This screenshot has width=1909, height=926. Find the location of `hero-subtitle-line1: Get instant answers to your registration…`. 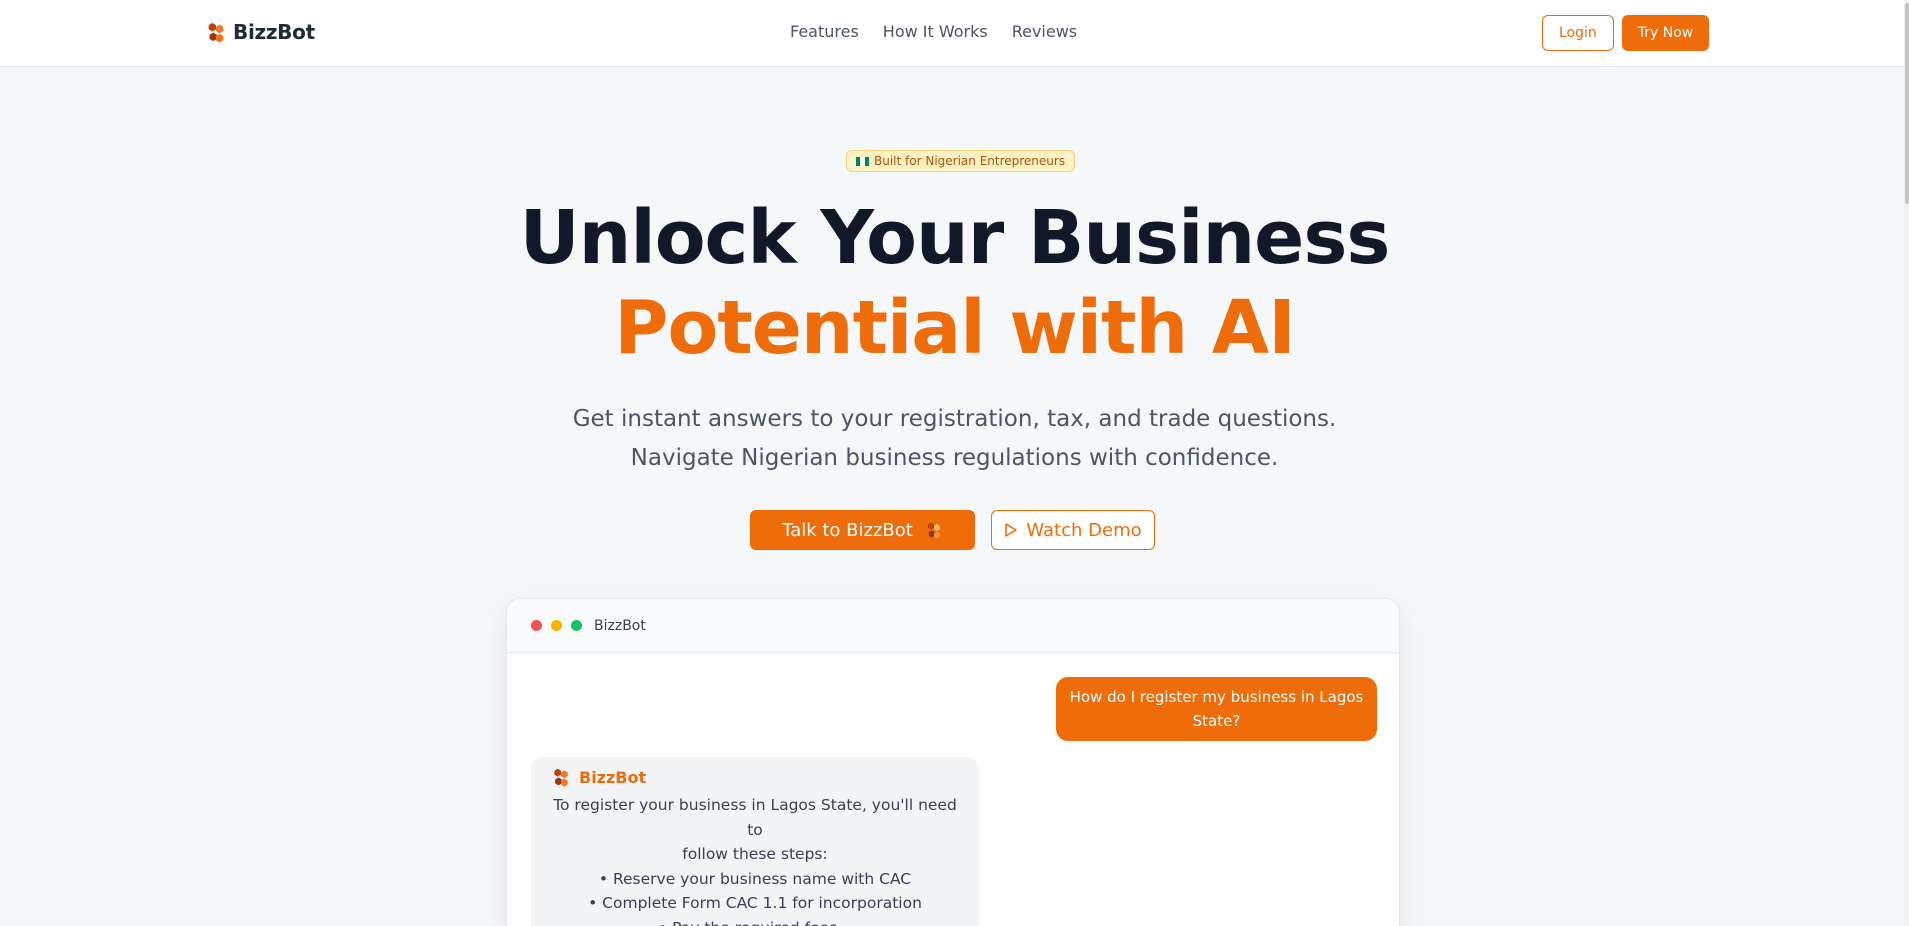

hero-subtitle-line1: Get instant answers to your registration… is located at coordinates (954, 419).